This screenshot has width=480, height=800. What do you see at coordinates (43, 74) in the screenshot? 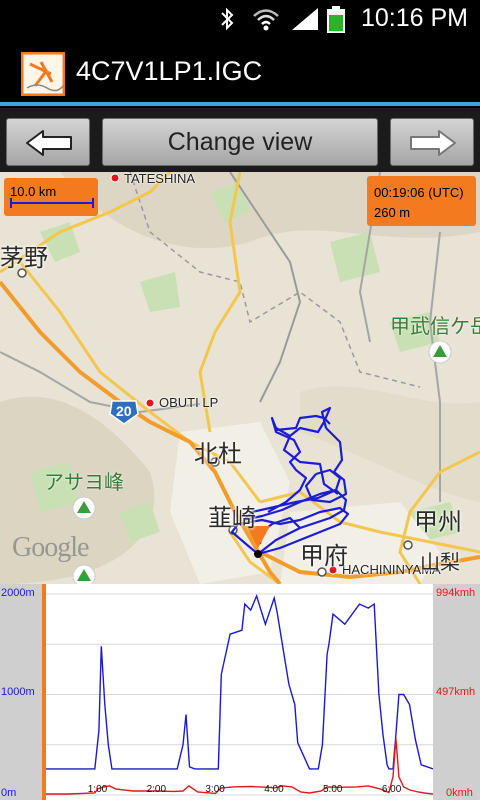
I see `app-icon` at bounding box center [43, 74].